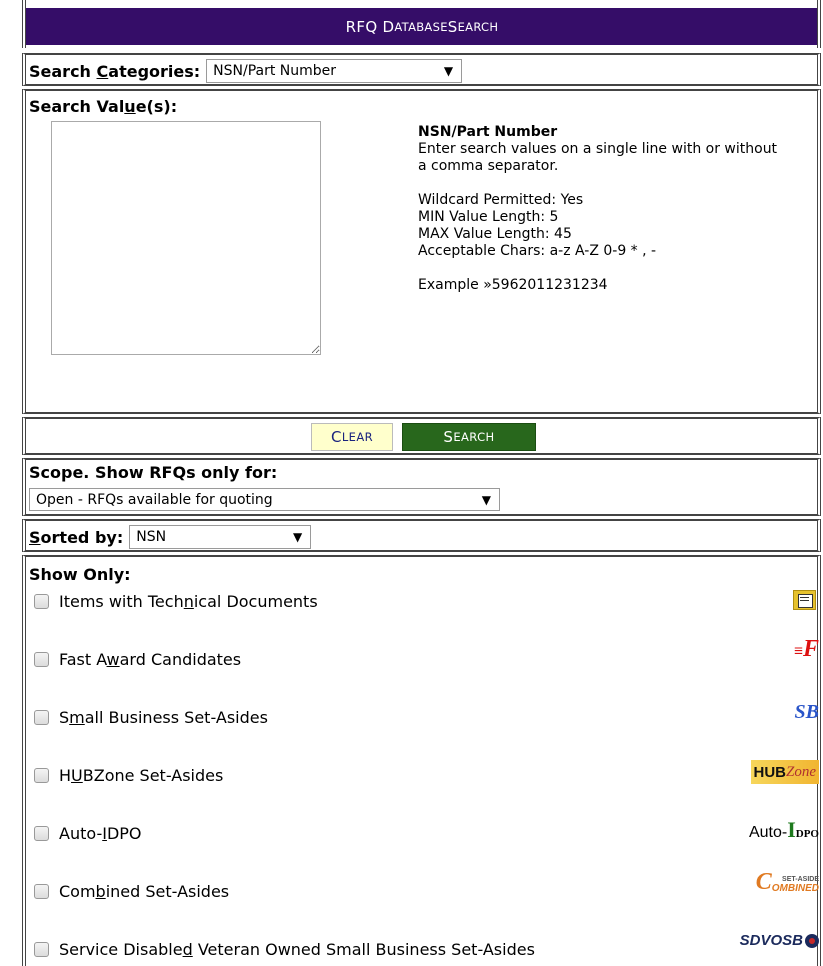 Image resolution: width=823 pixels, height=966 pixels. What do you see at coordinates (128, 775) in the screenshot?
I see `filter-hubzone: HUBZone Set-Asides` at bounding box center [128, 775].